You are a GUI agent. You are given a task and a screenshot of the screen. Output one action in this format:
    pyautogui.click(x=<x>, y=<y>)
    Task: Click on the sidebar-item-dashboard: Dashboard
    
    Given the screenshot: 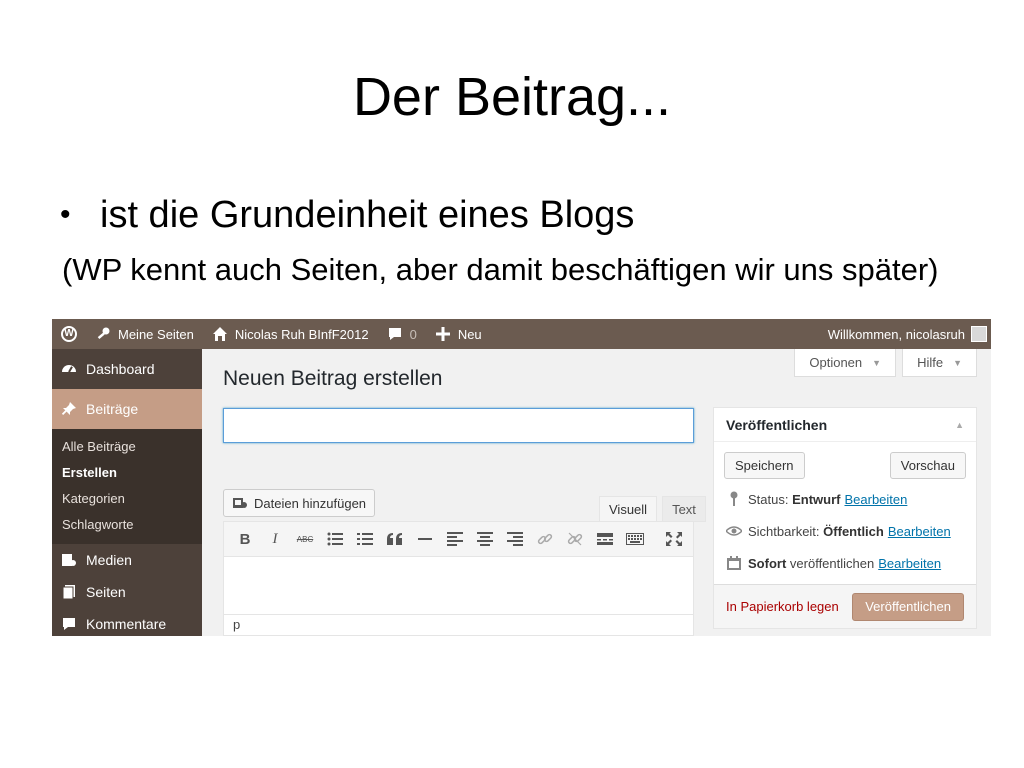 What is the action you would take?
    pyautogui.click(x=127, y=369)
    